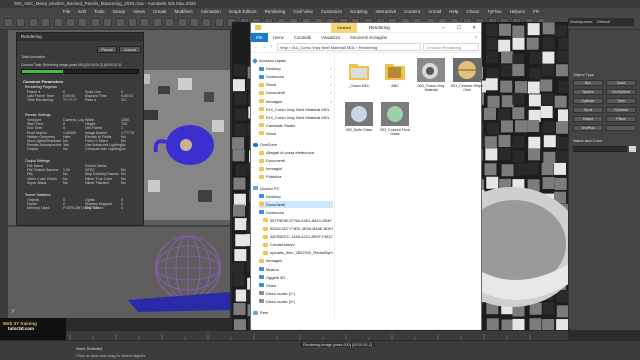 Image resolution: width=640 pixels, height=360 pixels. I want to click on nav-item: Accesso rapido, so click(292, 60).